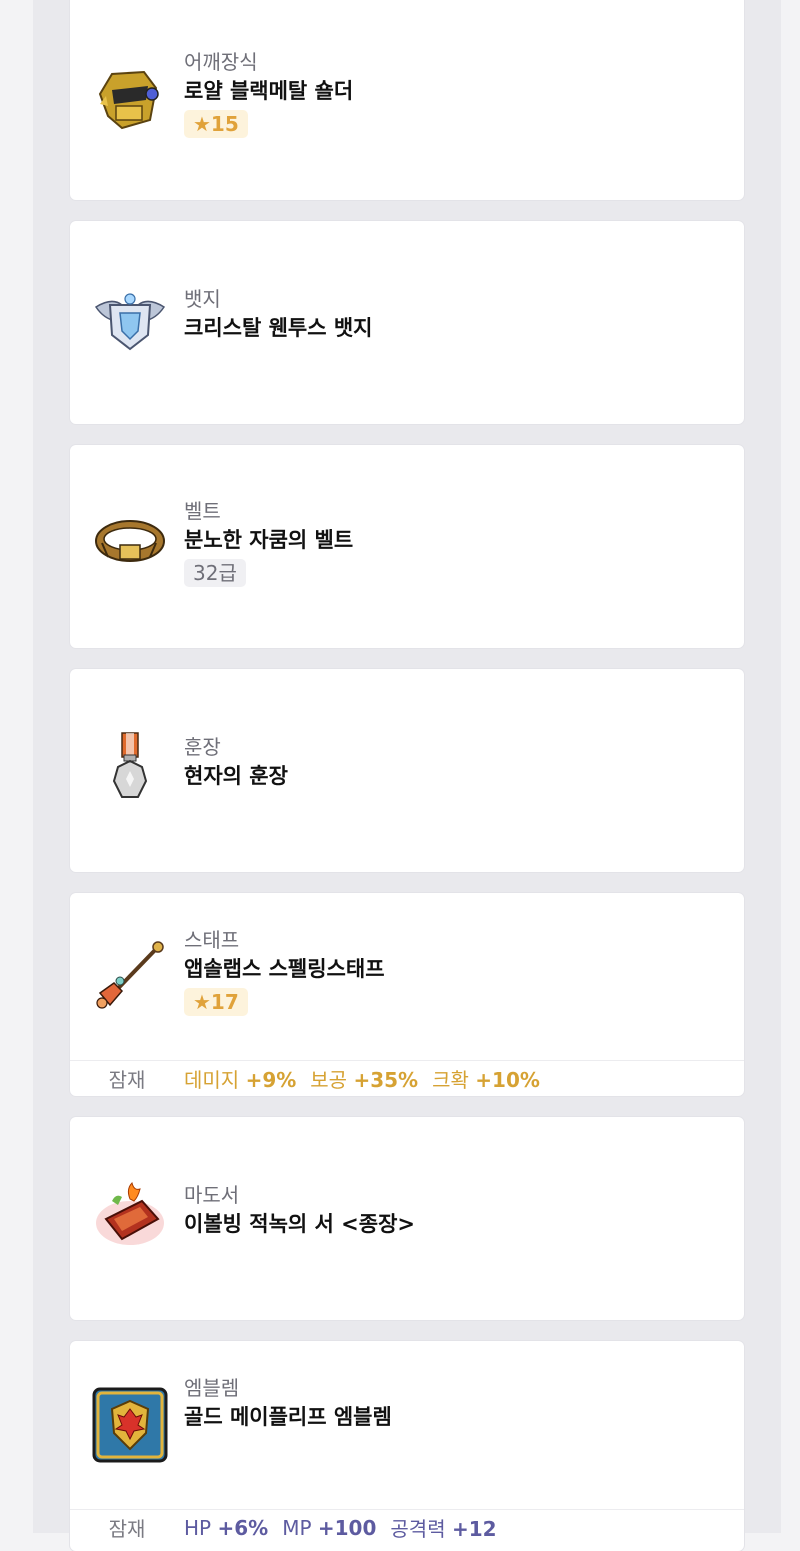 Image resolution: width=800 pixels, height=1551 pixels. I want to click on item-category: 어깨장식, so click(221, 62).